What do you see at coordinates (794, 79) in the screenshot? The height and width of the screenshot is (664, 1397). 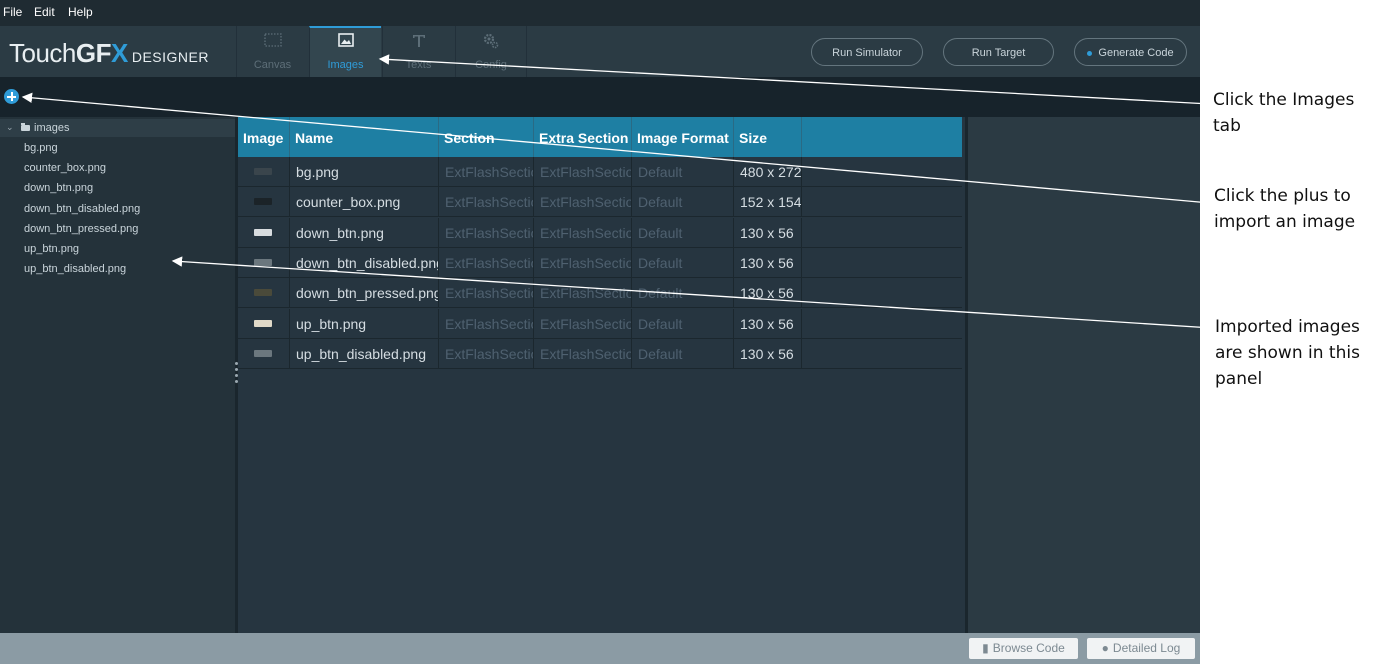 I see `arrow-to-images-tab` at bounding box center [794, 79].